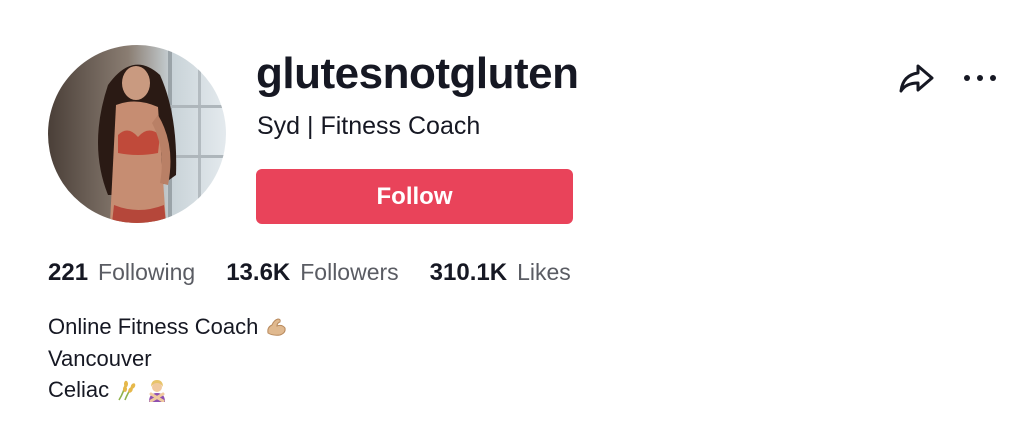 This screenshot has width=1024, height=437. I want to click on bio-text: Celiac, so click(79, 389).